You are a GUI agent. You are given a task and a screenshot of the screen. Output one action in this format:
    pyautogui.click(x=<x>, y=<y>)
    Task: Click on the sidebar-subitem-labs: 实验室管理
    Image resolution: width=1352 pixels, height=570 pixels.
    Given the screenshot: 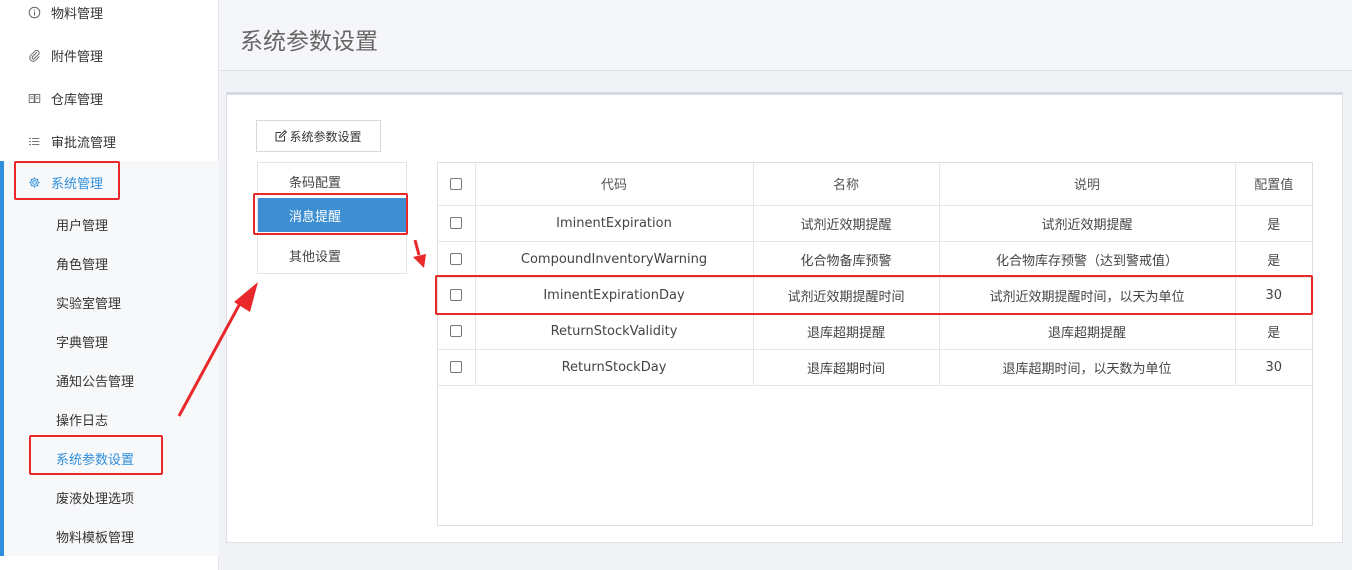 What is the action you would take?
    pyautogui.click(x=109, y=302)
    